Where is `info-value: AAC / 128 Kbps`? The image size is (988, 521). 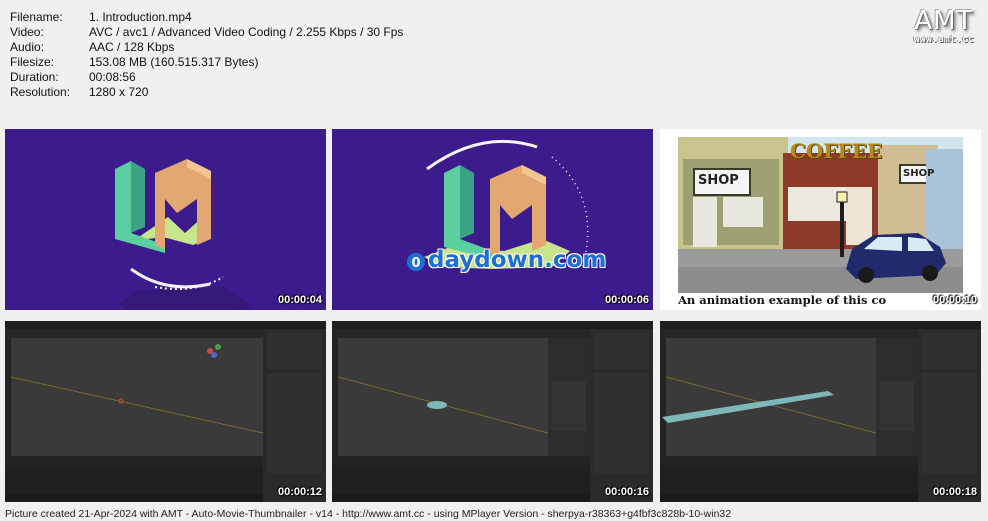
info-value: AAC / 128 Kbps is located at coordinates (132, 47).